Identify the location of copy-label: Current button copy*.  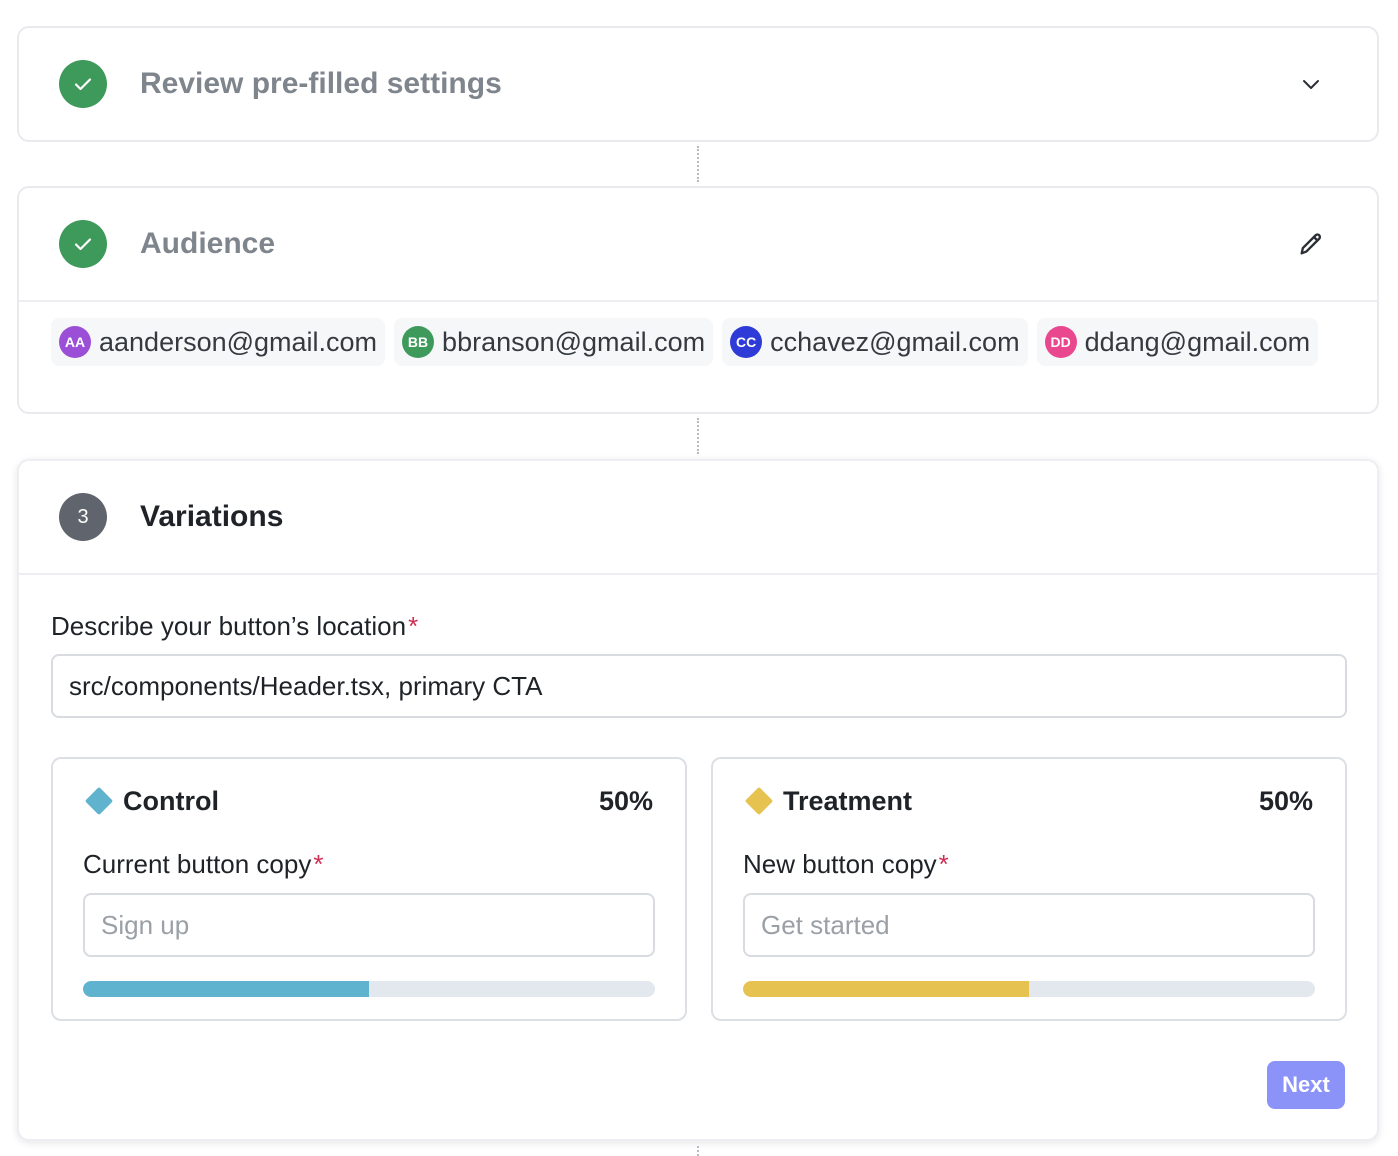
(203, 864).